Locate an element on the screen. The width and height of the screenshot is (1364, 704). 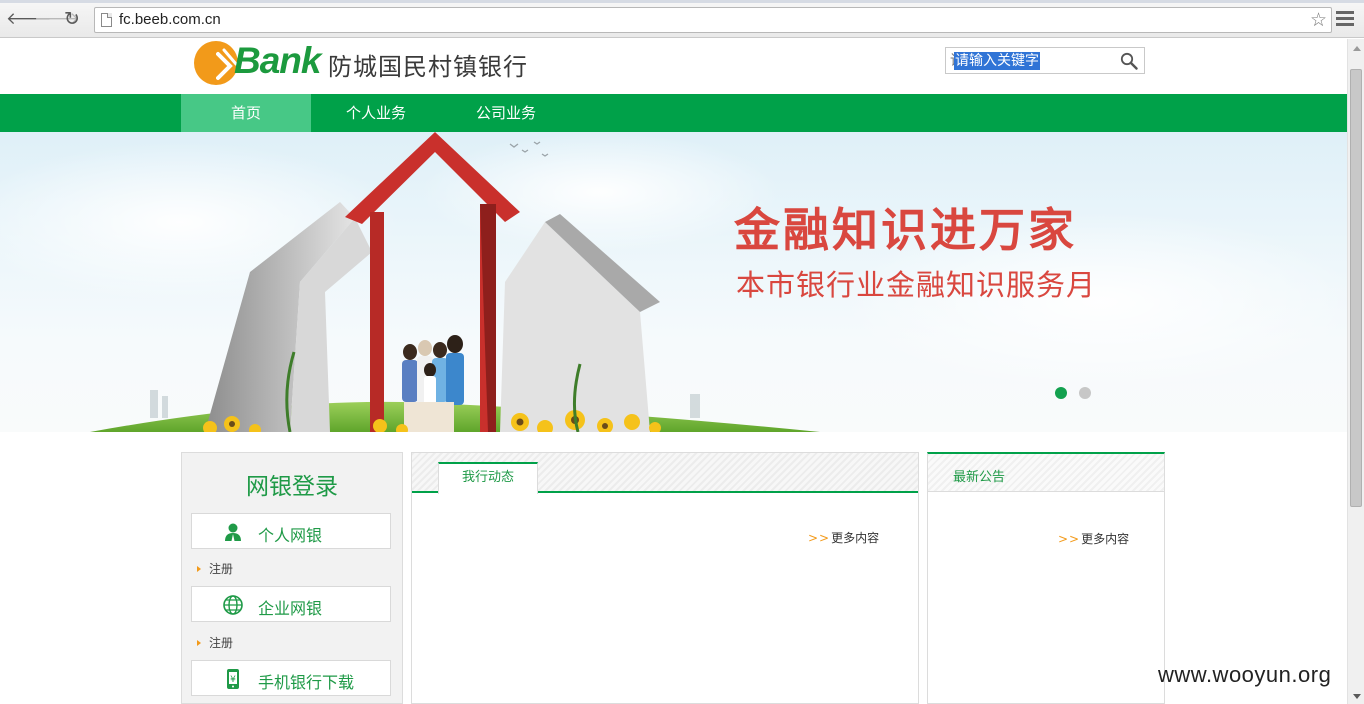
mobile-phone-icon: ¥ is located at coordinates (233, 679).